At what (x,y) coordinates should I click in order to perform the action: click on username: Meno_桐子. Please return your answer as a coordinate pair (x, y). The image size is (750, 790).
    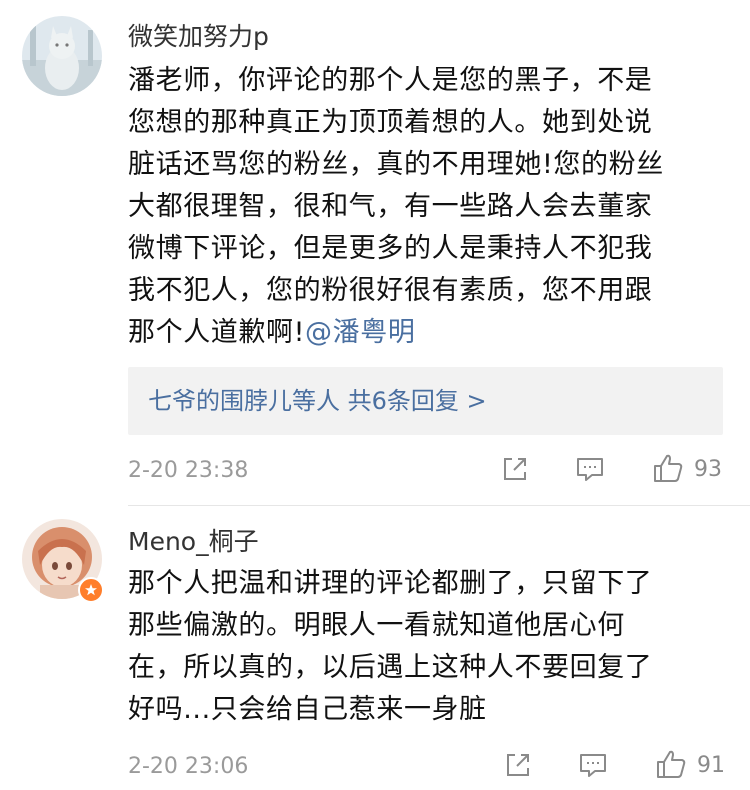
    Looking at the image, I should click on (193, 542).